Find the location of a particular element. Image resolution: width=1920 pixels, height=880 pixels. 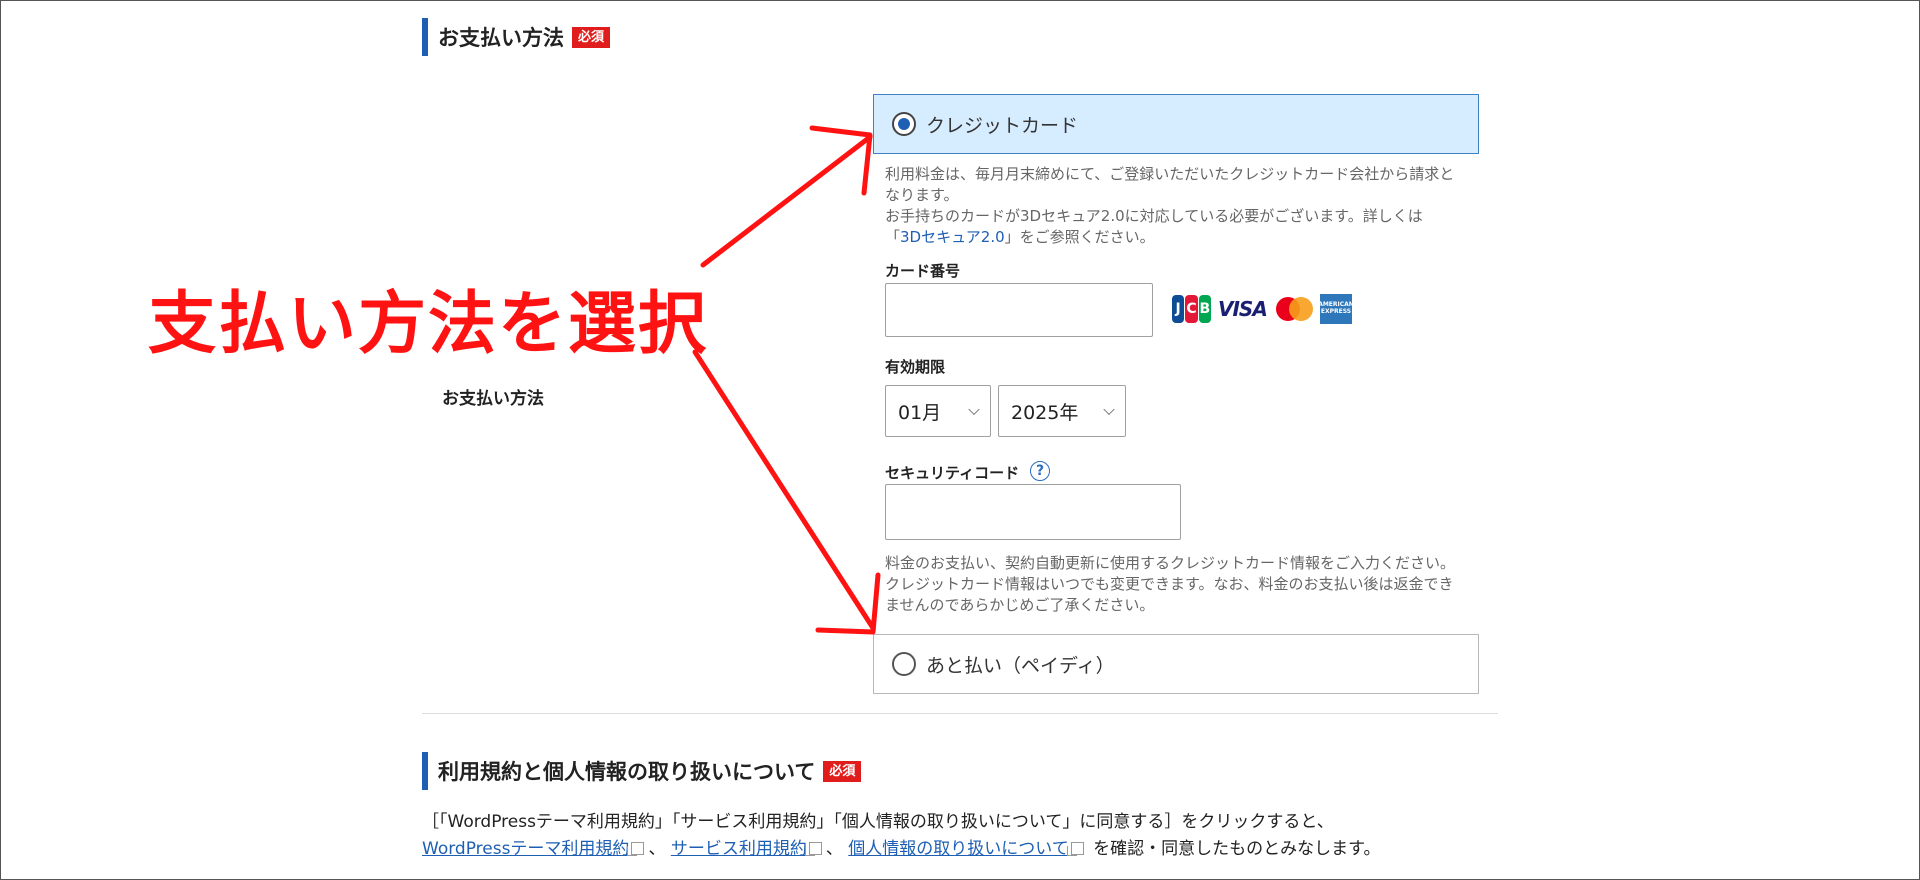

jcb-letter: C is located at coordinates (1191, 309).